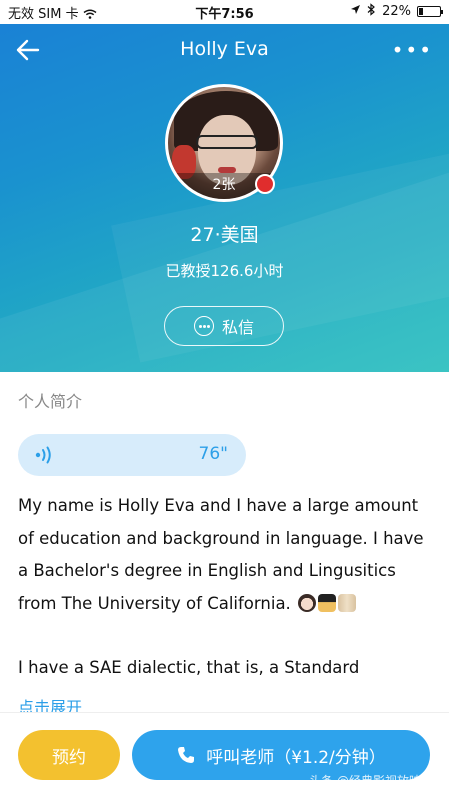  Describe the element at coordinates (355, 11) in the screenshot. I see `location-arrow-icon` at that location.